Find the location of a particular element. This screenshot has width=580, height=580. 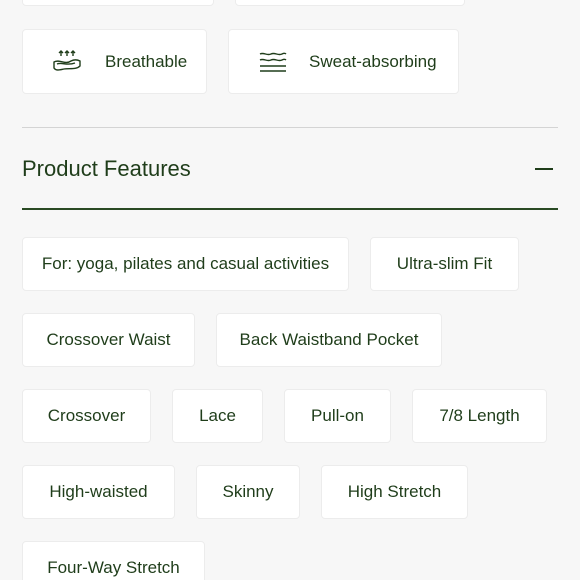

feature-label: 7/8 Length is located at coordinates (479, 415).